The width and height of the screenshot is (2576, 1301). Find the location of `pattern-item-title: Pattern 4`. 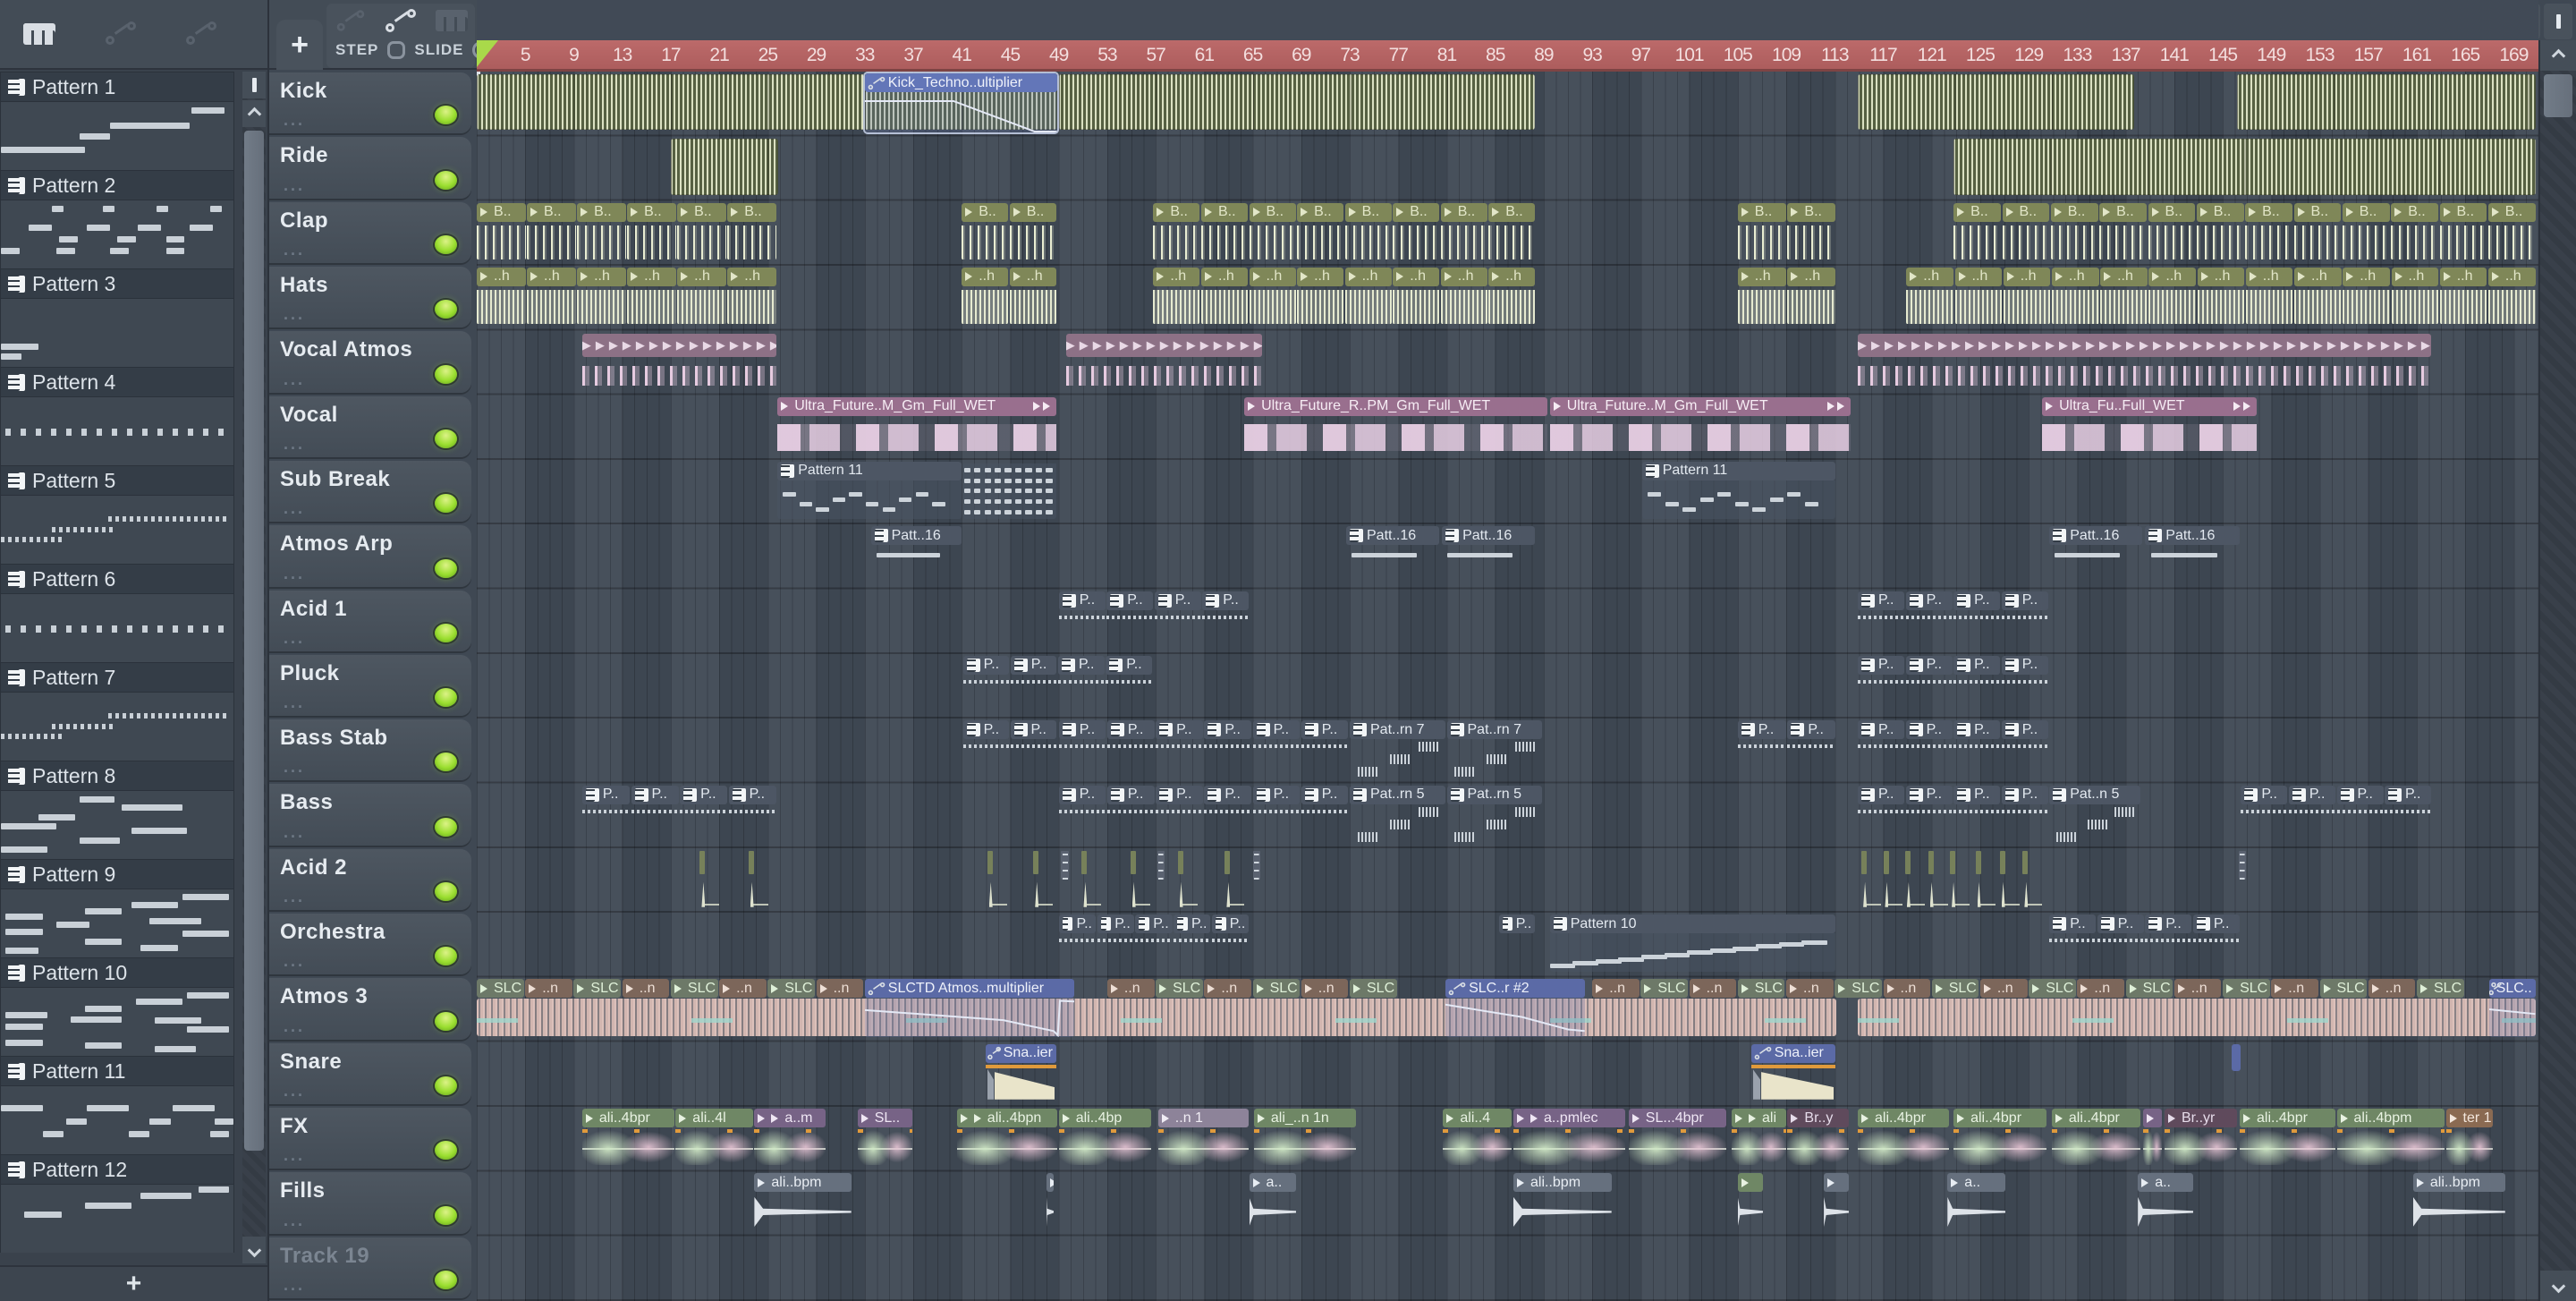

pattern-item-title: Pattern 4 is located at coordinates (117, 382).